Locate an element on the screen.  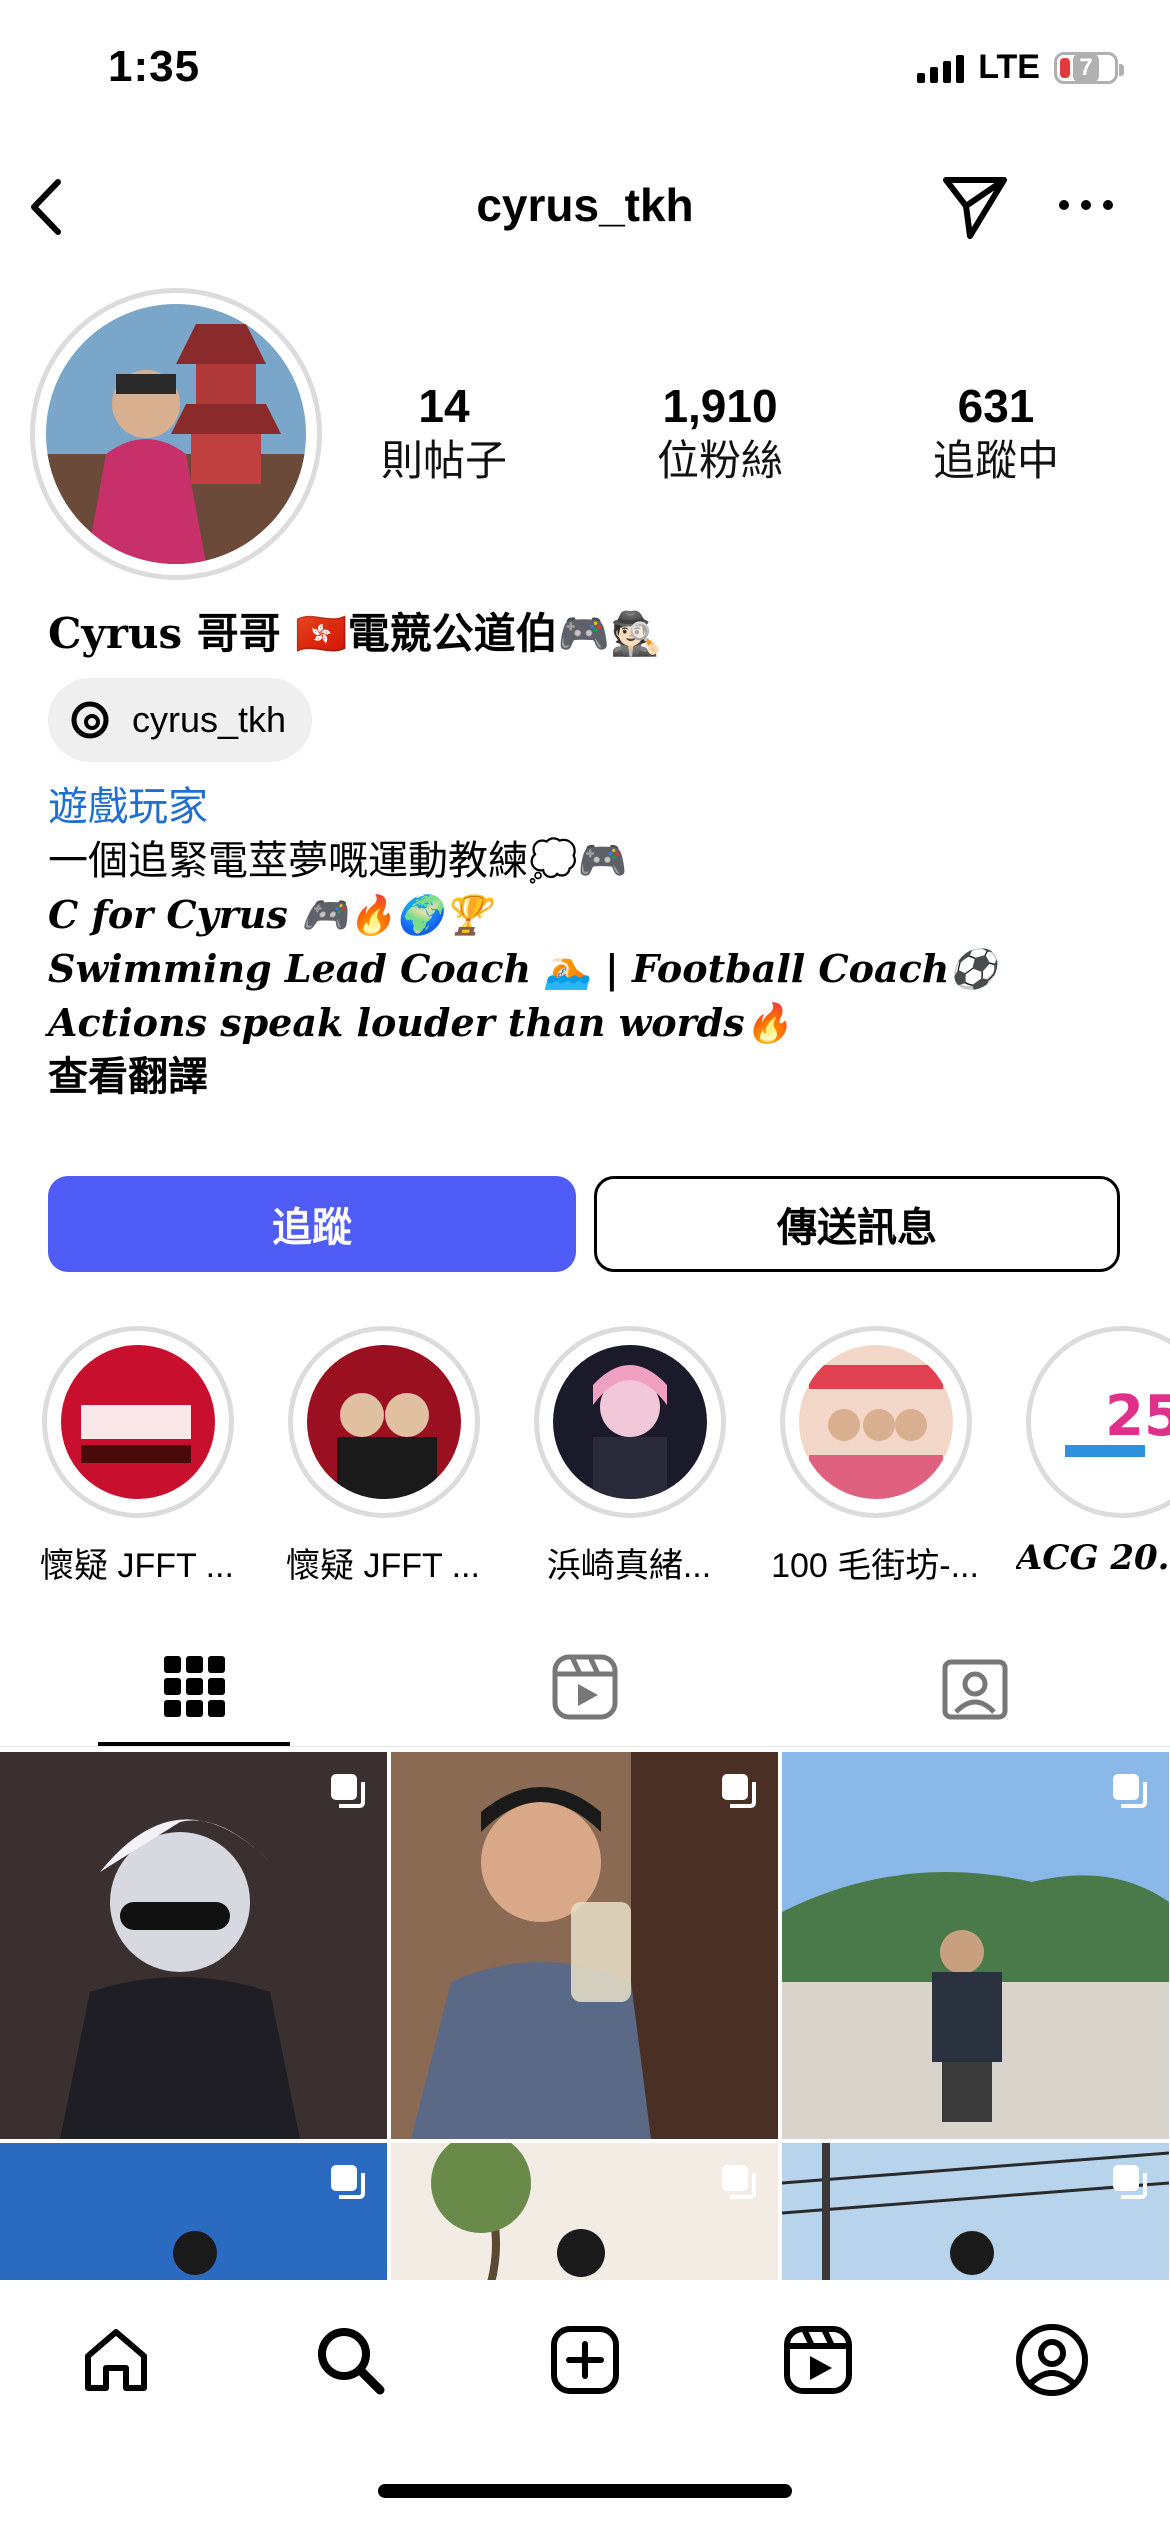
posts-value: 14 is located at coordinates (444, 406).